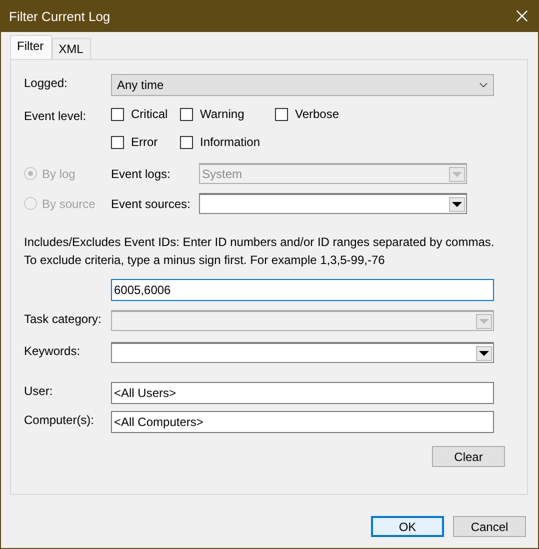  I want to click on field-label: Logged:, so click(46, 82).